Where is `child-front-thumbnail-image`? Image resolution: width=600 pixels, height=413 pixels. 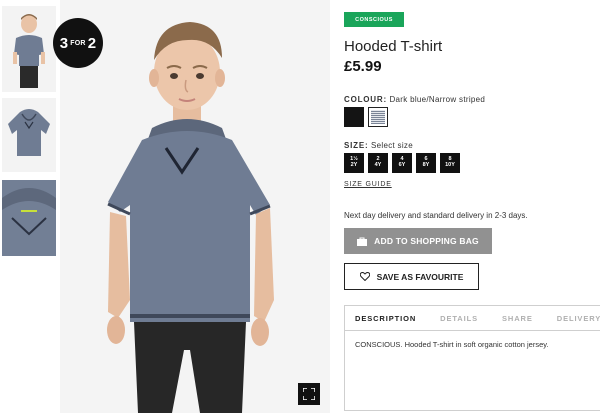
child-front-thumbnail-image is located at coordinates (29, 49).